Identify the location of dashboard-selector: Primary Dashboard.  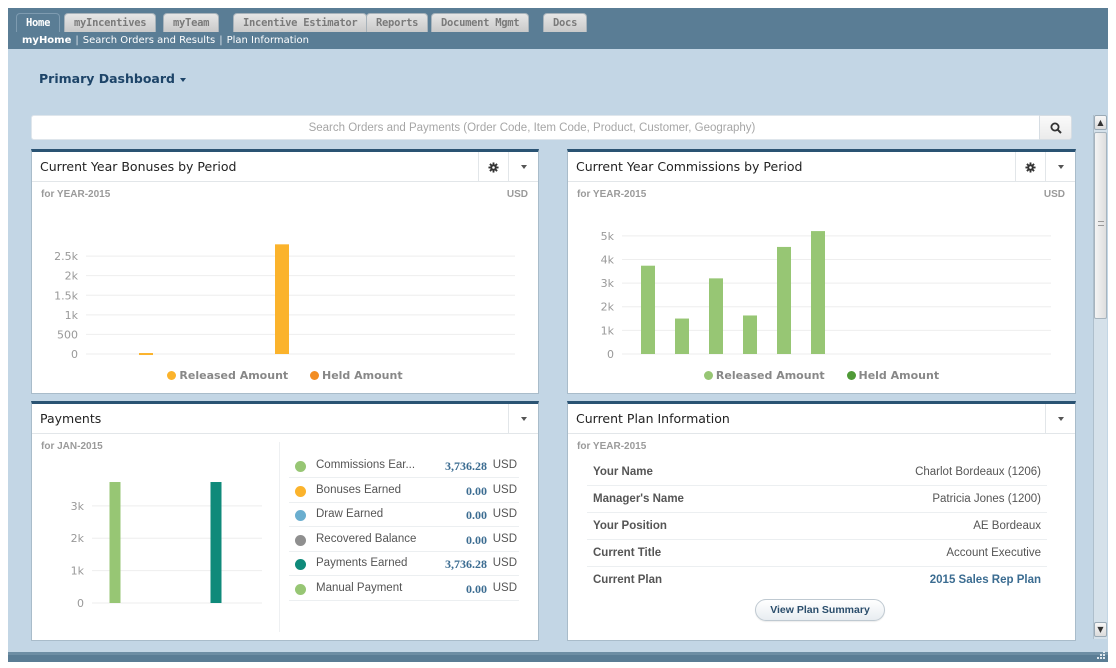
(112, 78).